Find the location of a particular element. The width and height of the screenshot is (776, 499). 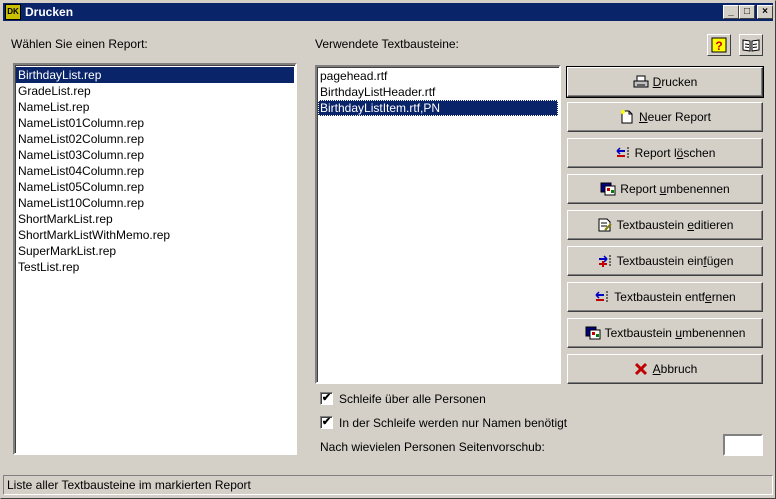

delete-icon is located at coordinates (623, 153).